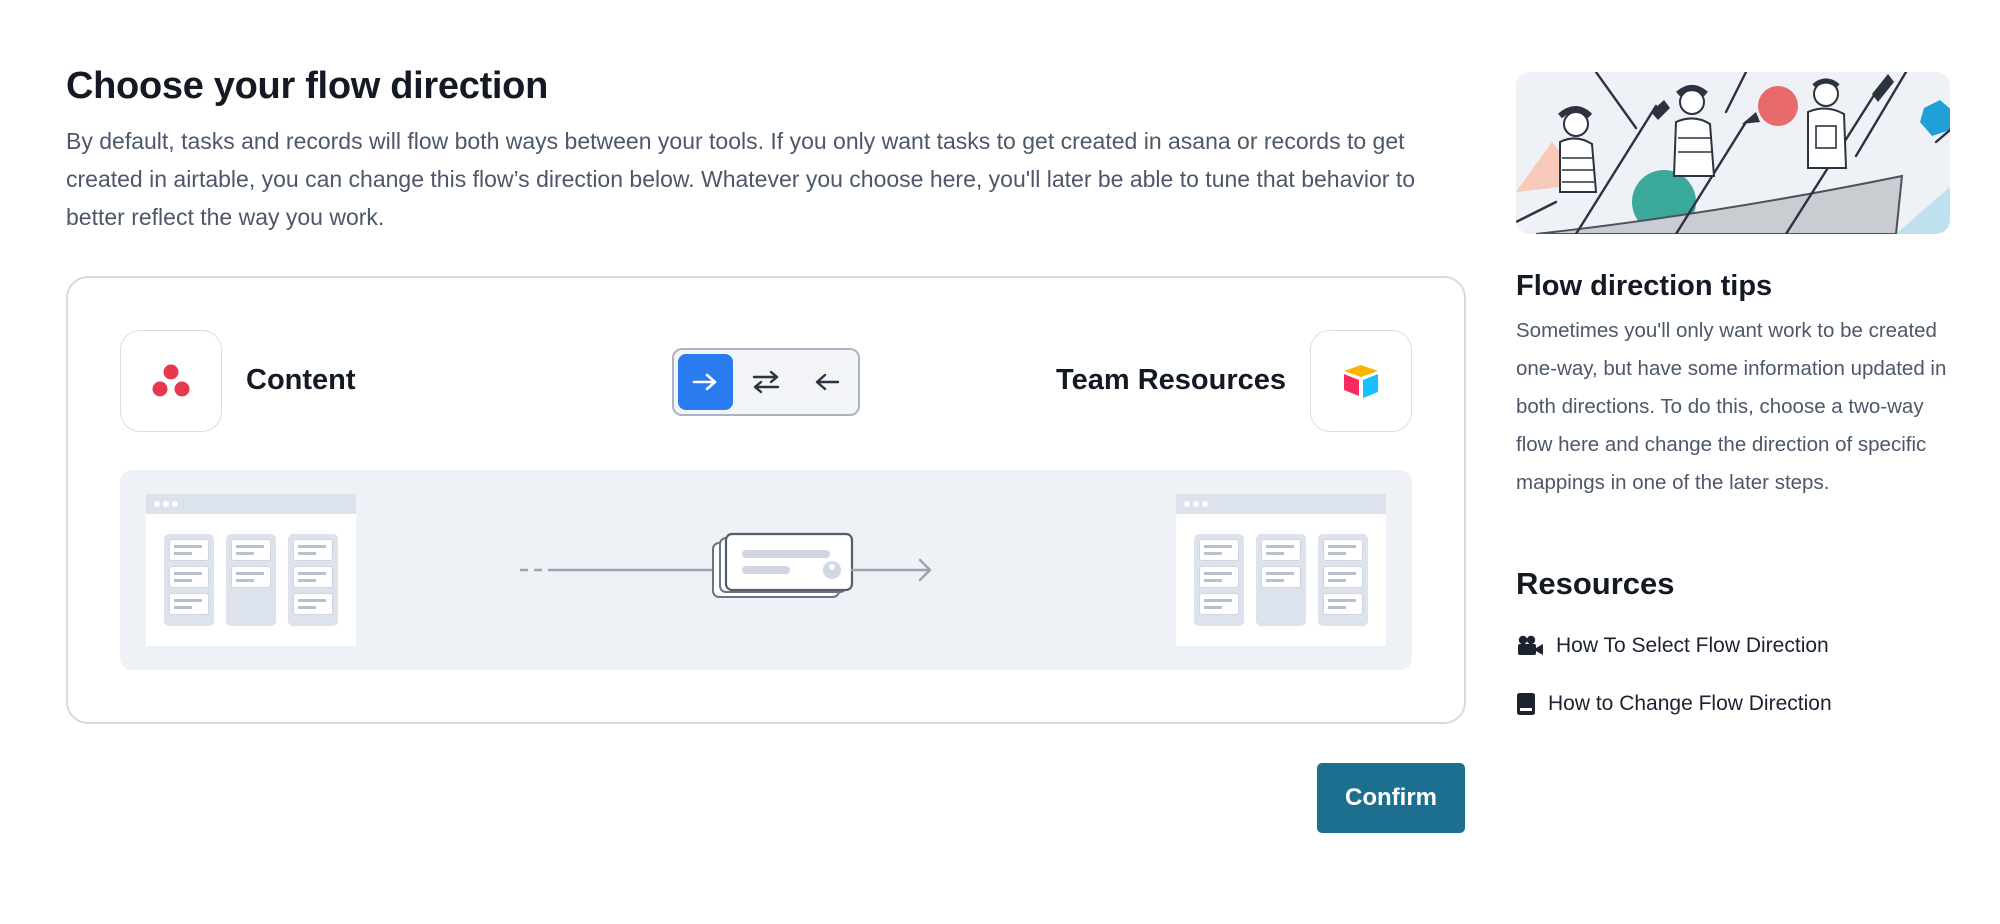  What do you see at coordinates (726, 565) in the screenshot?
I see `flow-arrow-illustration` at bounding box center [726, 565].